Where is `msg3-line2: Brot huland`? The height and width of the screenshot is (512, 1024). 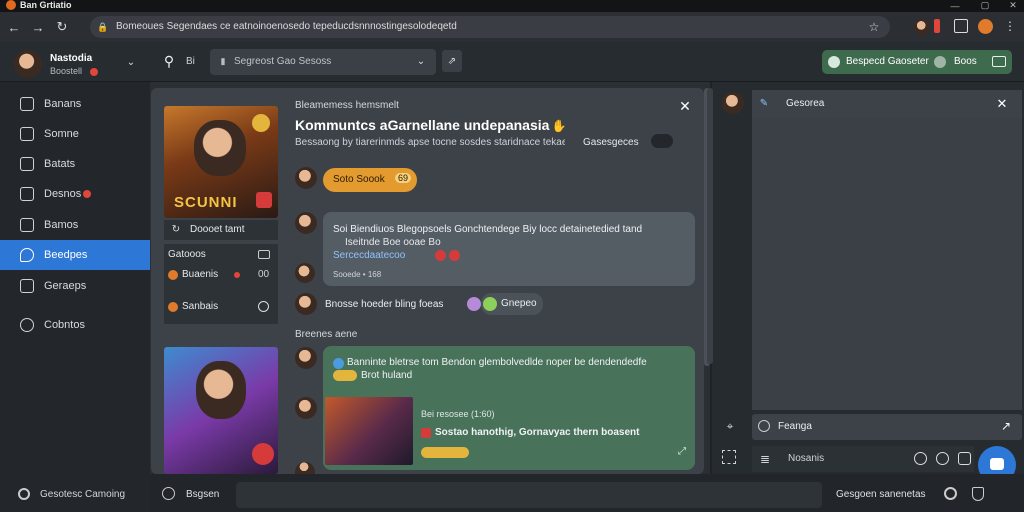
msg3-line2: Brot huland is located at coordinates (387, 375).